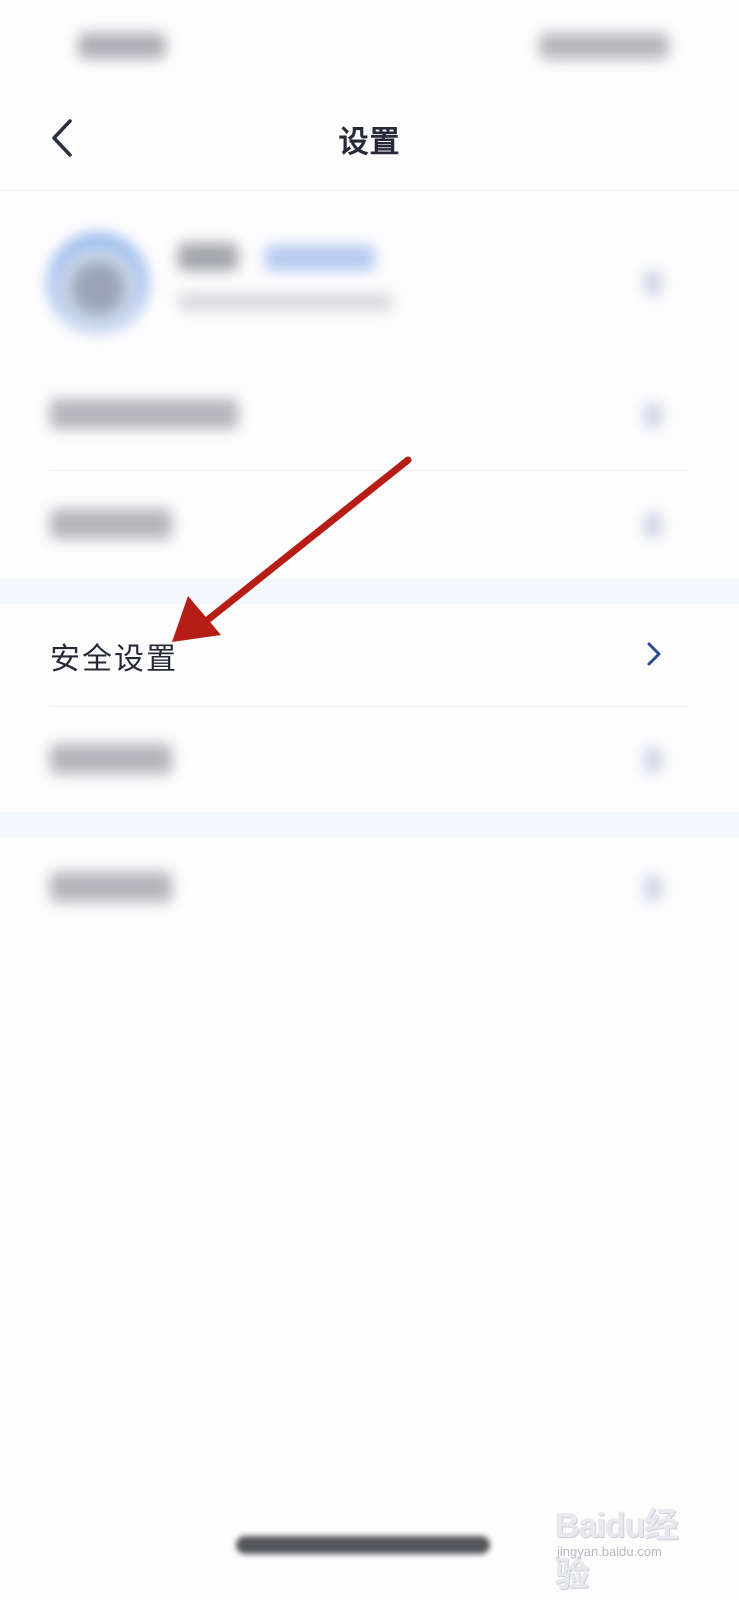 The height and width of the screenshot is (1600, 739). Describe the element at coordinates (369, 654) in the screenshot. I see `menu-item-security-settings: 安全设置` at that location.